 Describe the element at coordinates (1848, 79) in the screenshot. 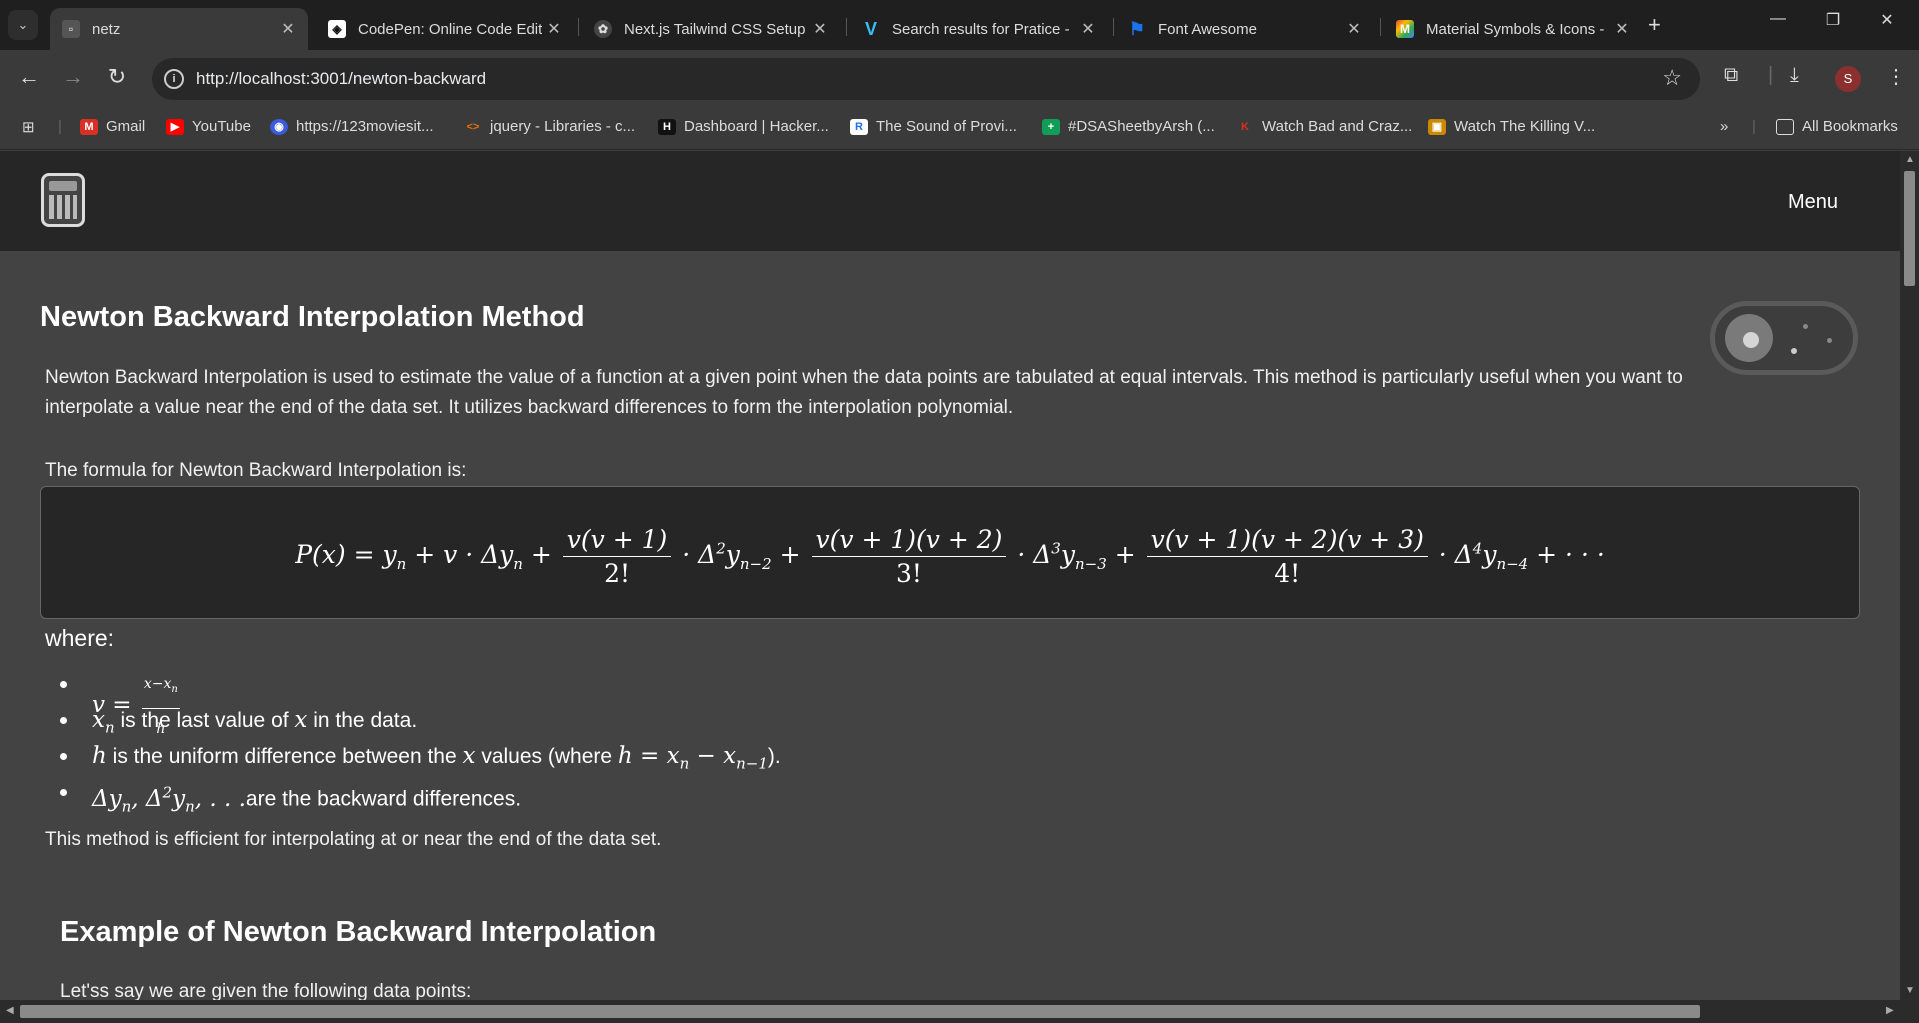

I see `avatar: S` at that location.